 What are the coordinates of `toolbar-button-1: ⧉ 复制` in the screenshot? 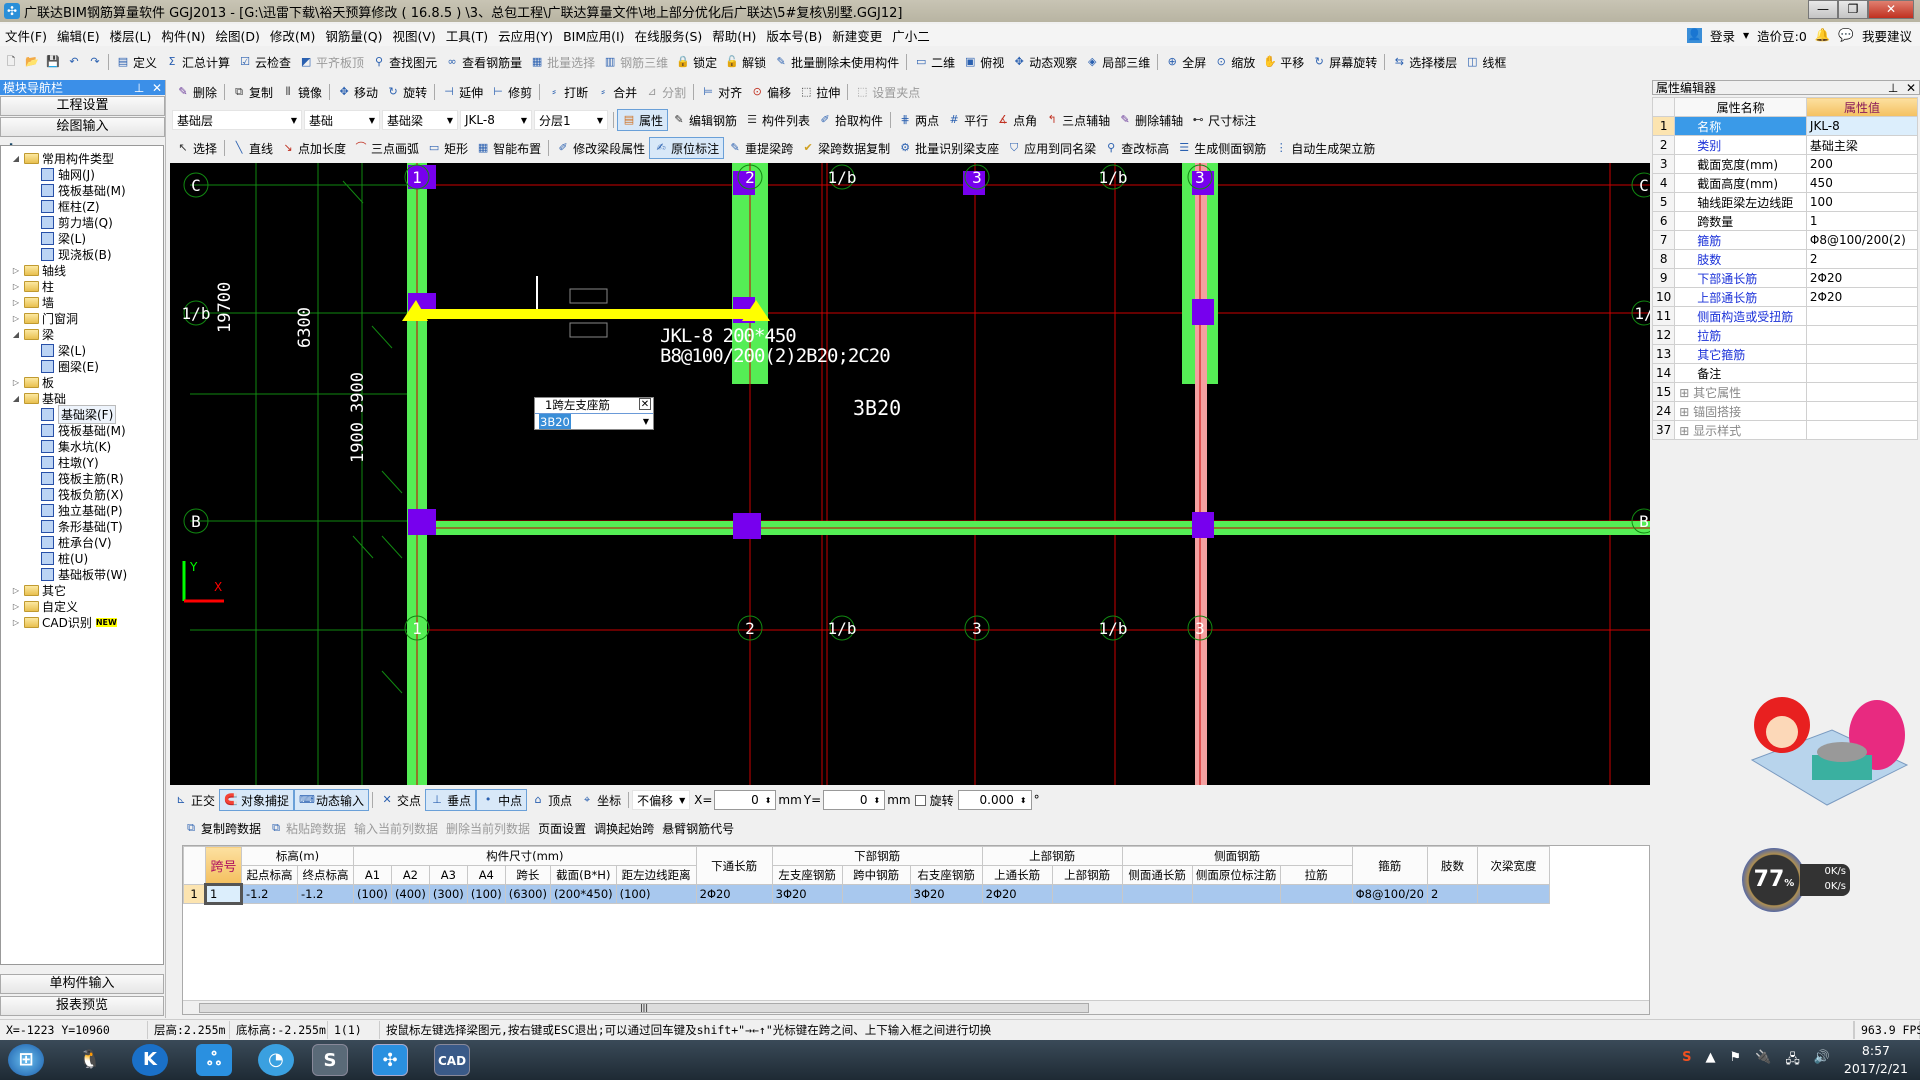 It's located at (252, 92).